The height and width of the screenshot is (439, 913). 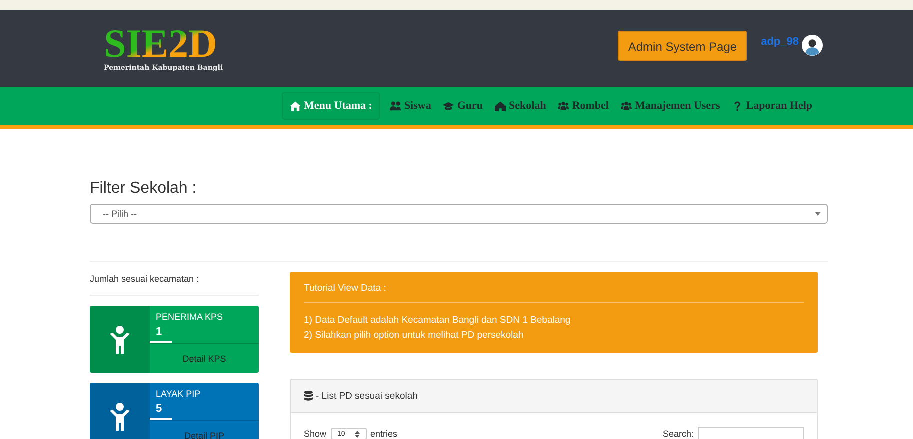 What do you see at coordinates (751, 433) in the screenshot?
I see `search-field` at bounding box center [751, 433].